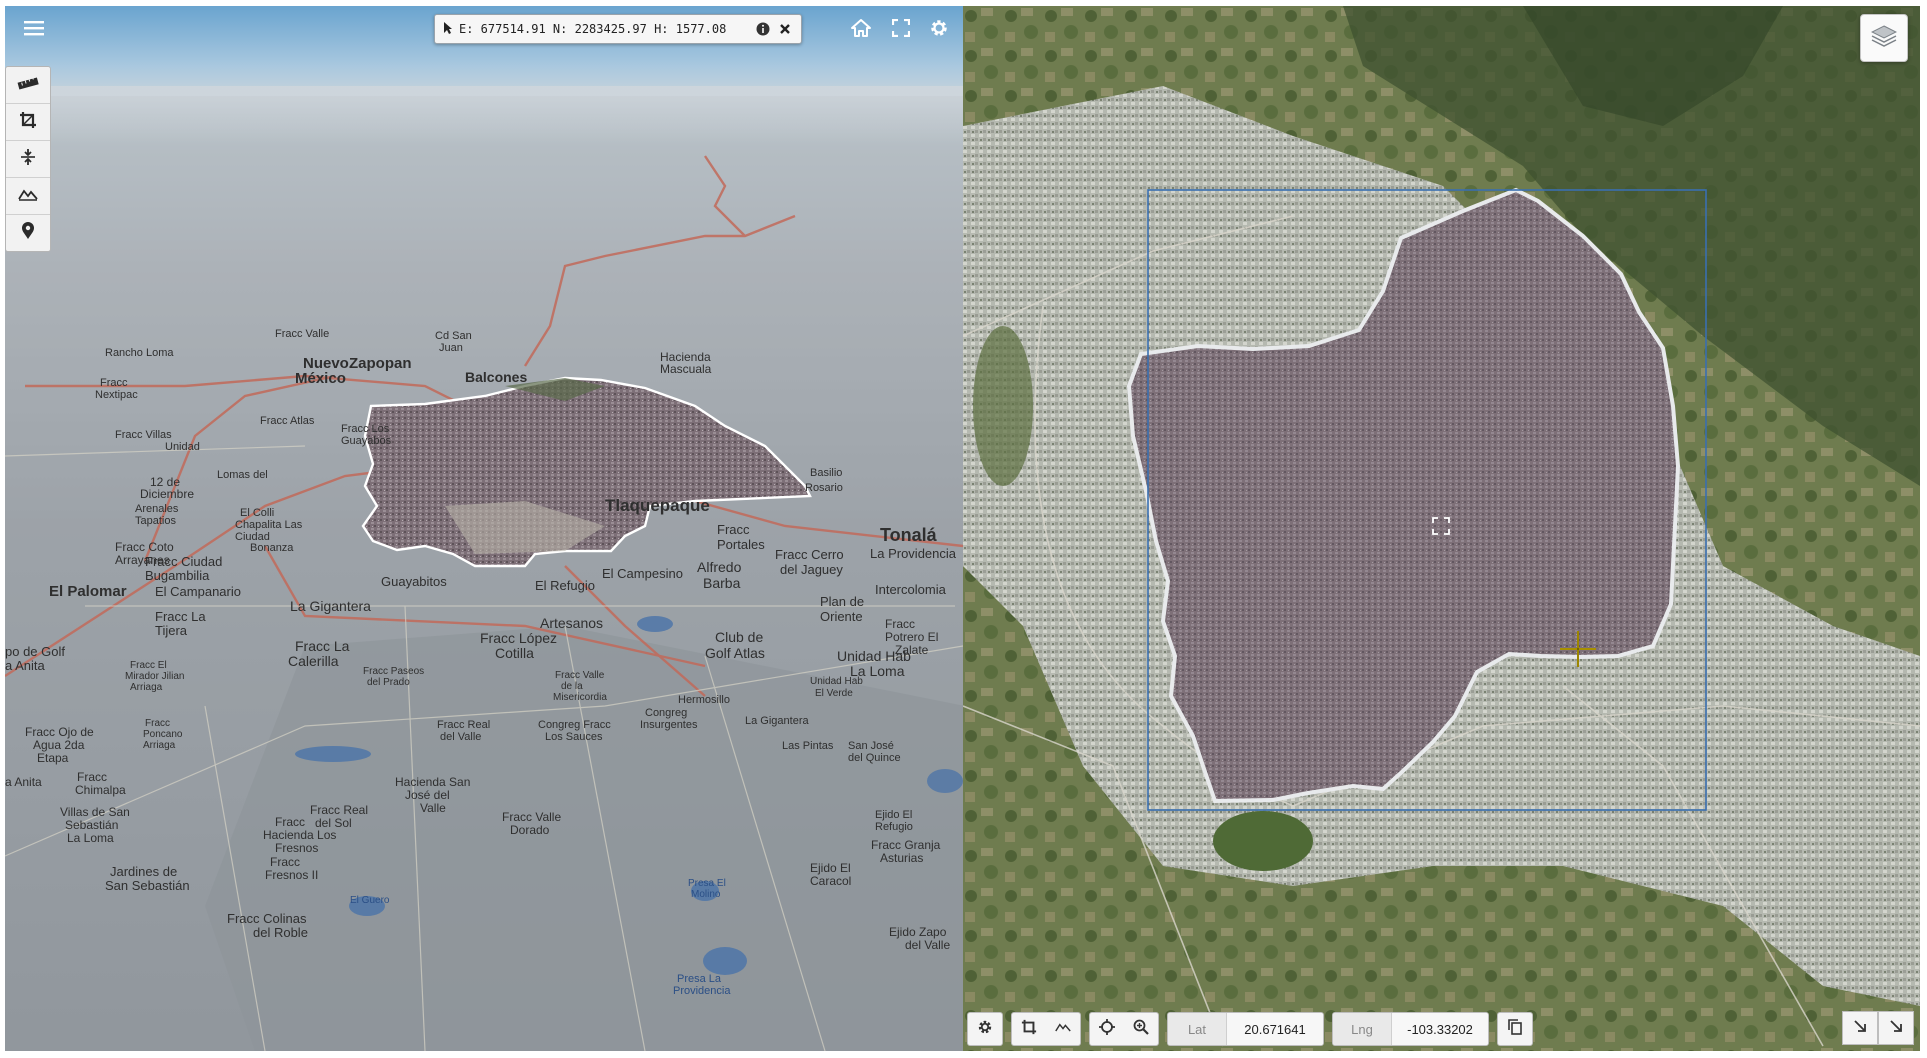 The image size is (1927, 1058). What do you see at coordinates (142, 560) in the screenshot?
I see `svg-text: Arrayanes` at bounding box center [142, 560].